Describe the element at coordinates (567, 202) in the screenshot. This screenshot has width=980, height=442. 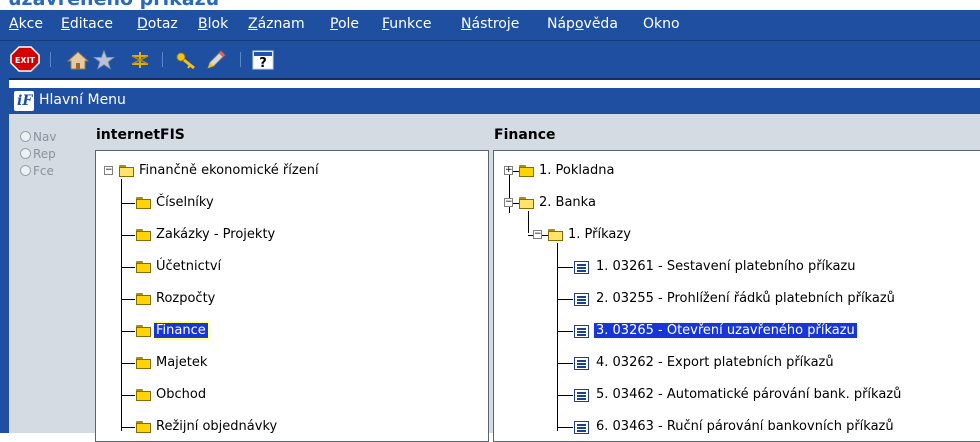
I see `tree-node-label: 2. Banka` at that location.